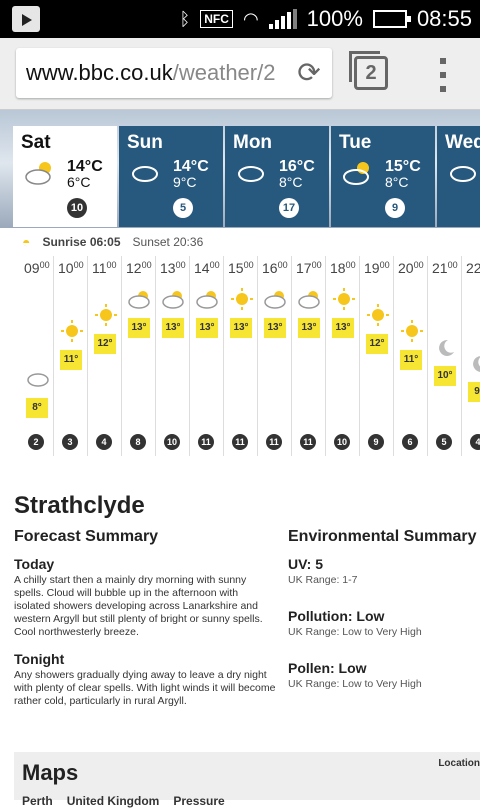 This screenshot has height=808, width=480. What do you see at coordinates (445, 376) in the screenshot?
I see `hour-temperature: 10°` at bounding box center [445, 376].